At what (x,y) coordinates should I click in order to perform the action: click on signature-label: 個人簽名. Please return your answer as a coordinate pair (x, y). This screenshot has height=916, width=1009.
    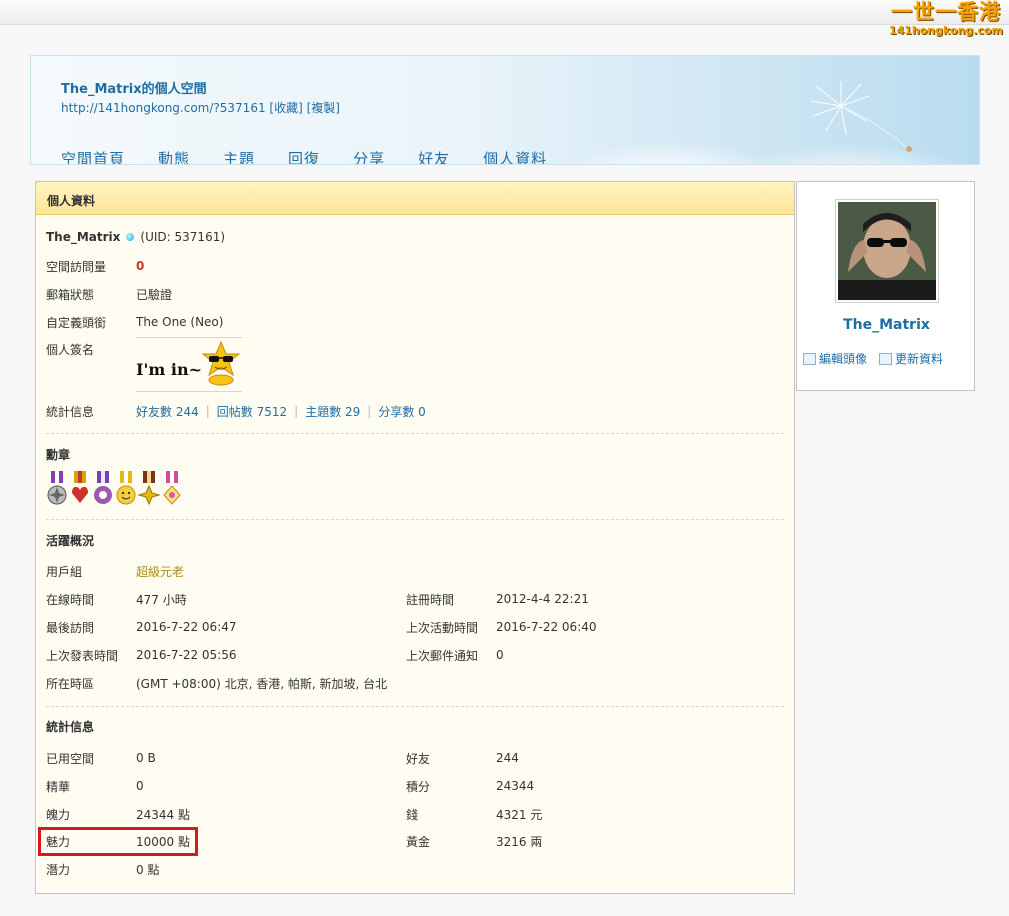
    Looking at the image, I should click on (70, 349).